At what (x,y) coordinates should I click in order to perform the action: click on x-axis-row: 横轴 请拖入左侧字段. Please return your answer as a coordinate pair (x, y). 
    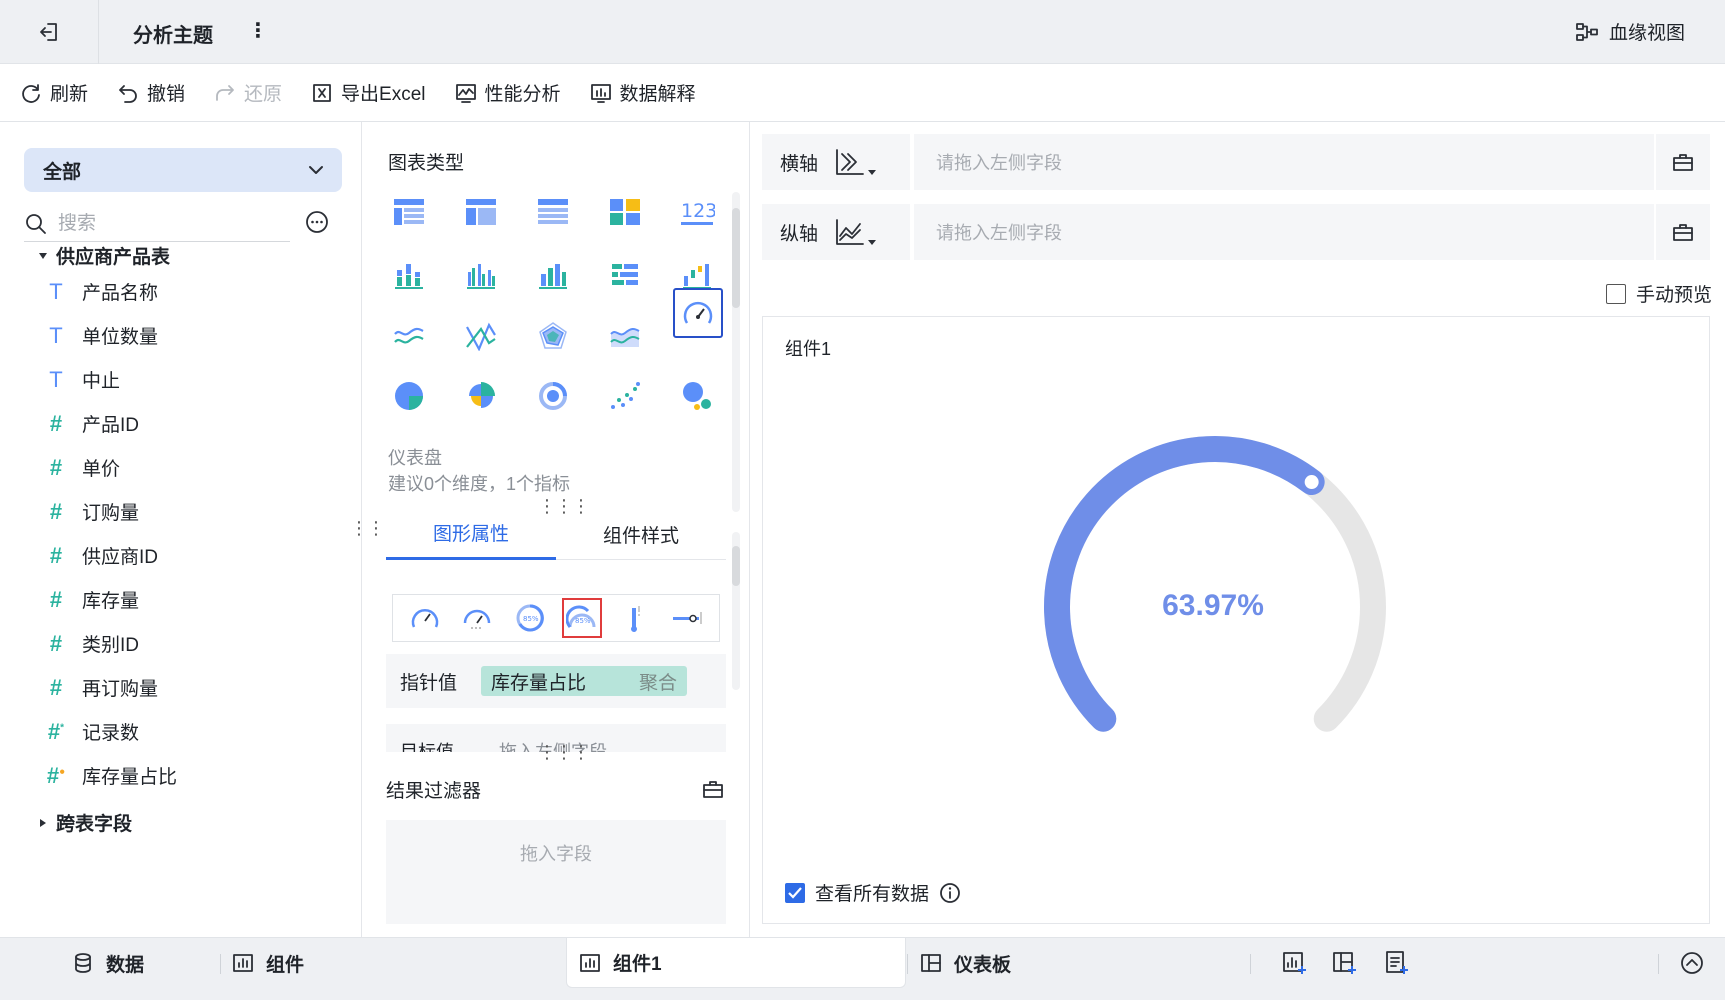
    Looking at the image, I should click on (1236, 162).